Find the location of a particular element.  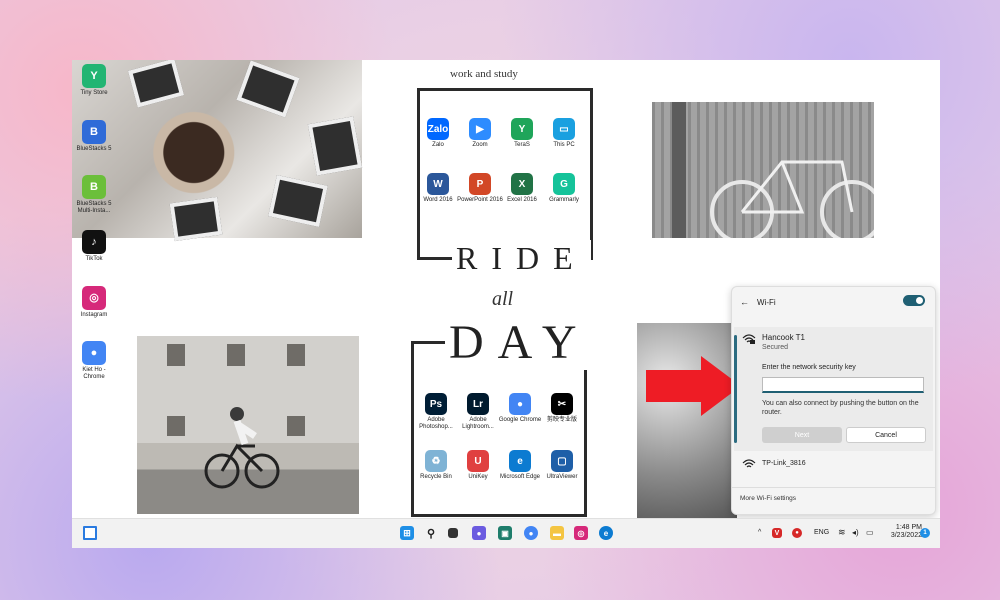

app-icon: ✂ is located at coordinates (562, 404).